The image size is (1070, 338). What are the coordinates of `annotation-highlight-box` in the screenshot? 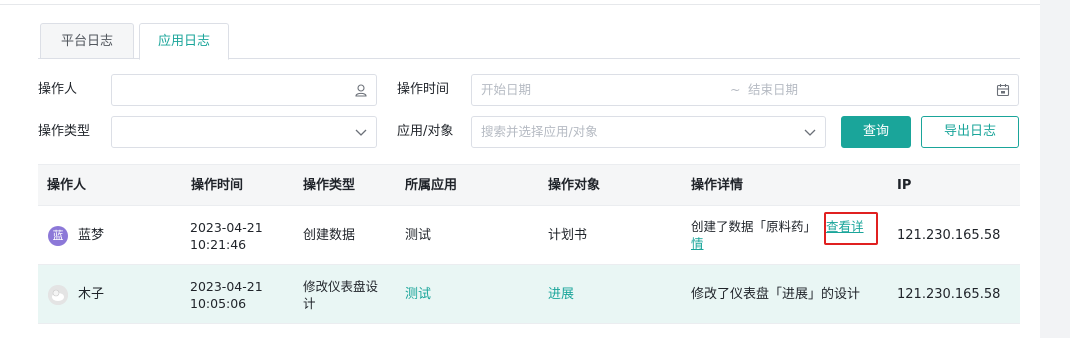 It's located at (851, 228).